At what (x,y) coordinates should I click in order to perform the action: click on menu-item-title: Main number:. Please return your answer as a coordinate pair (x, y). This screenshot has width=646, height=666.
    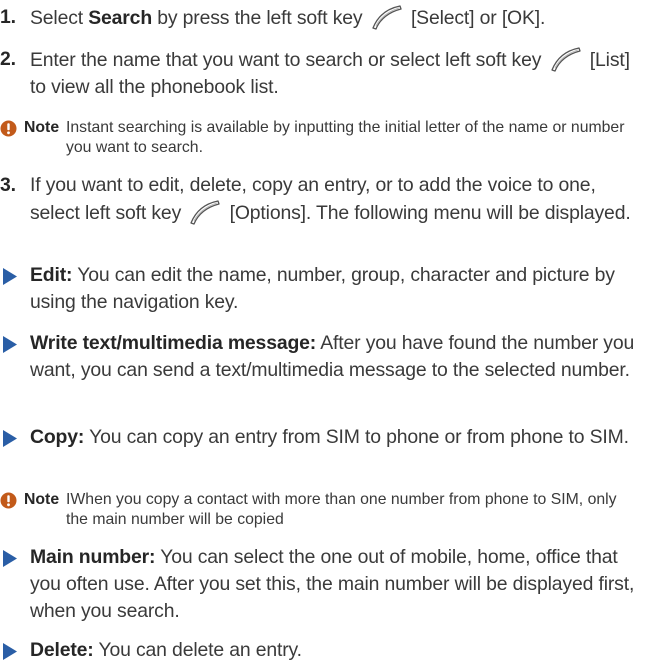
    Looking at the image, I should click on (93, 557).